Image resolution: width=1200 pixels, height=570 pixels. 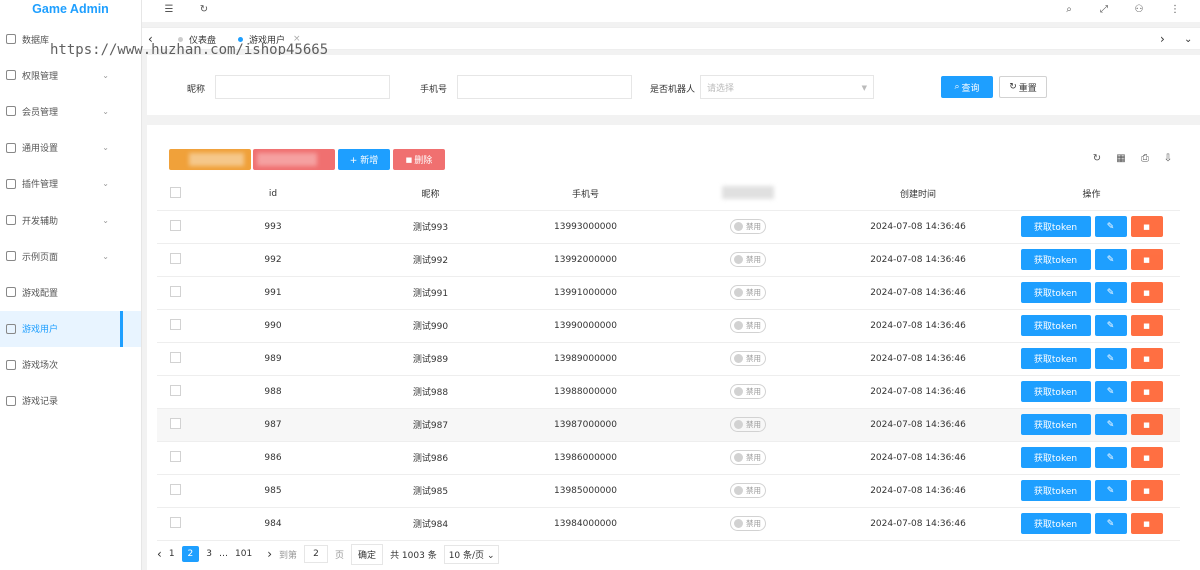 I want to click on fullscreen-icon: ⤢, so click(x=1104, y=9).